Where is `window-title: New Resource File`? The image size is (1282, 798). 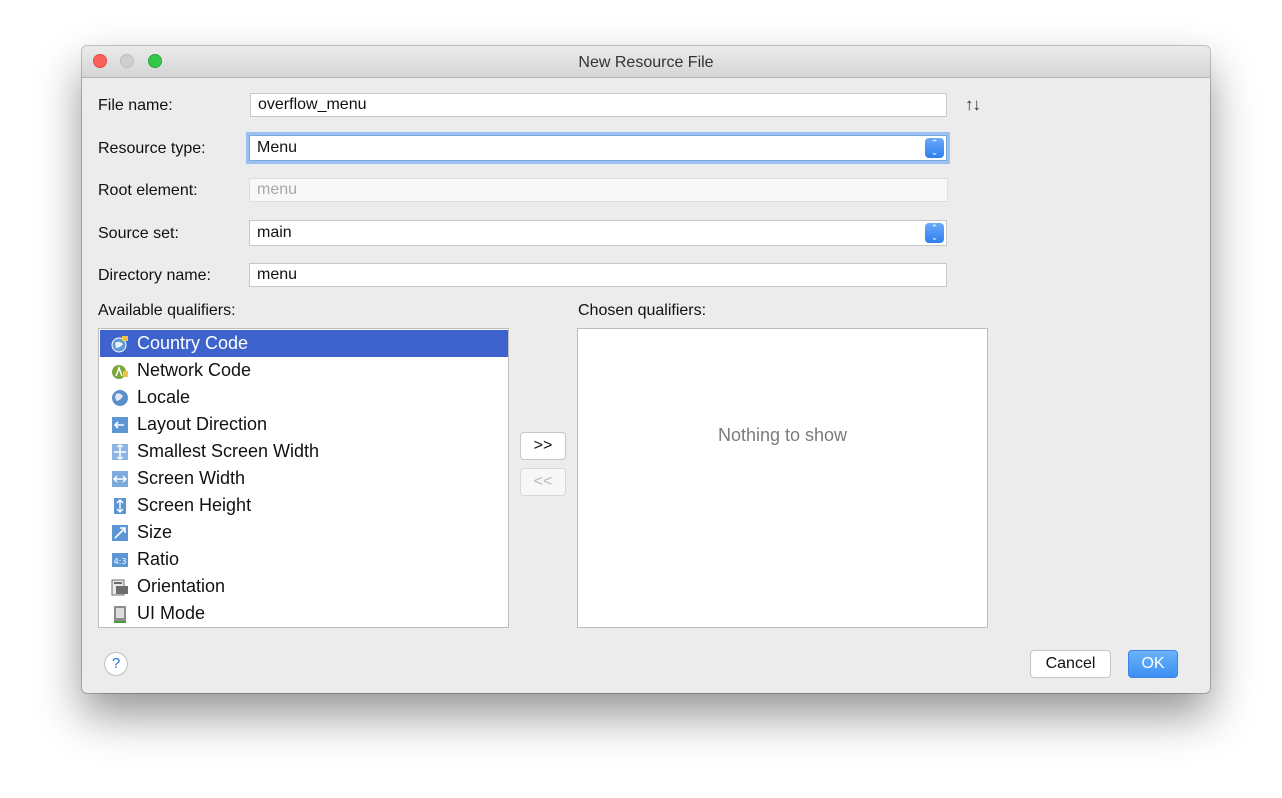
window-title: New Resource File is located at coordinates (646, 62).